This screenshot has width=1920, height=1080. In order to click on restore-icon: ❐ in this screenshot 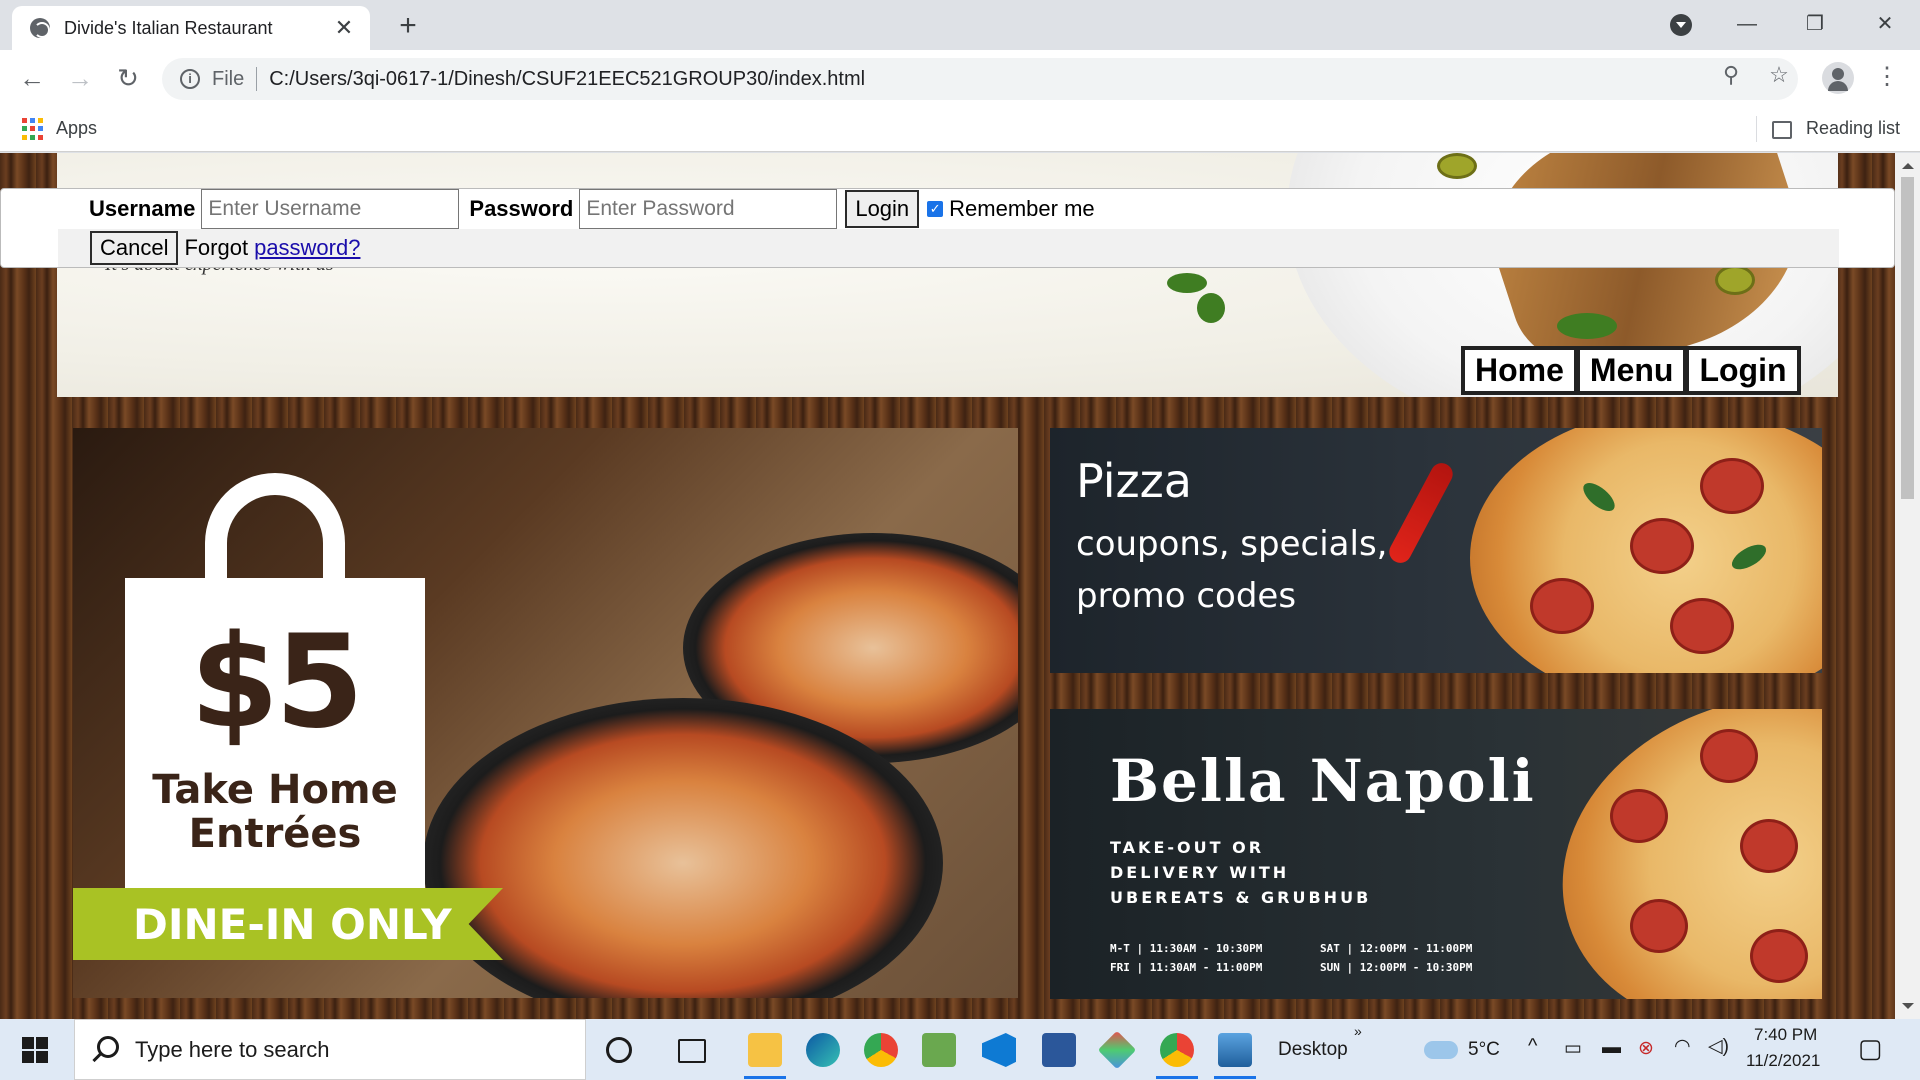, I will do `click(1815, 24)`.